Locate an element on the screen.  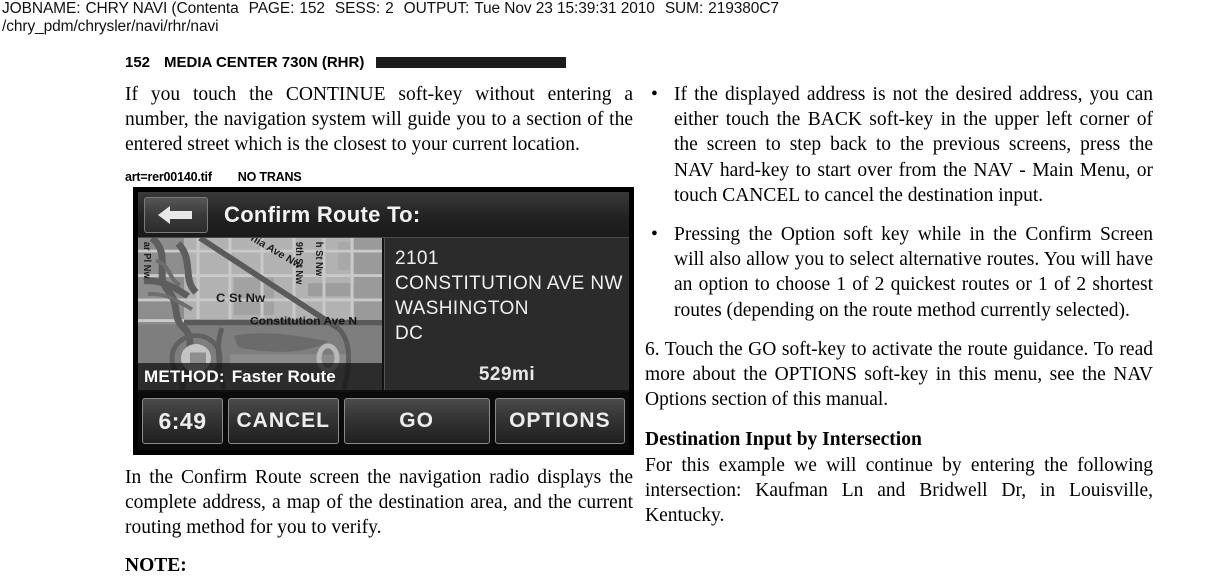
sum-value: 219380C7 is located at coordinates (743, 8).